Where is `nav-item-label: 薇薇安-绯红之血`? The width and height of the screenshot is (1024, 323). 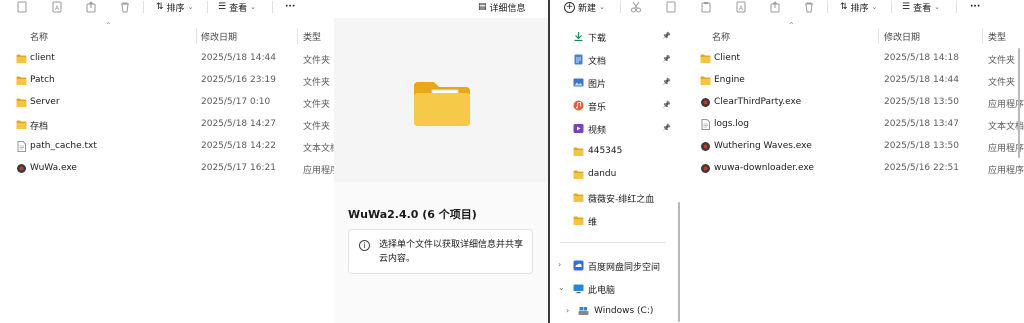
nav-item-label: 薇薇安-绯红之血 is located at coordinates (621, 200).